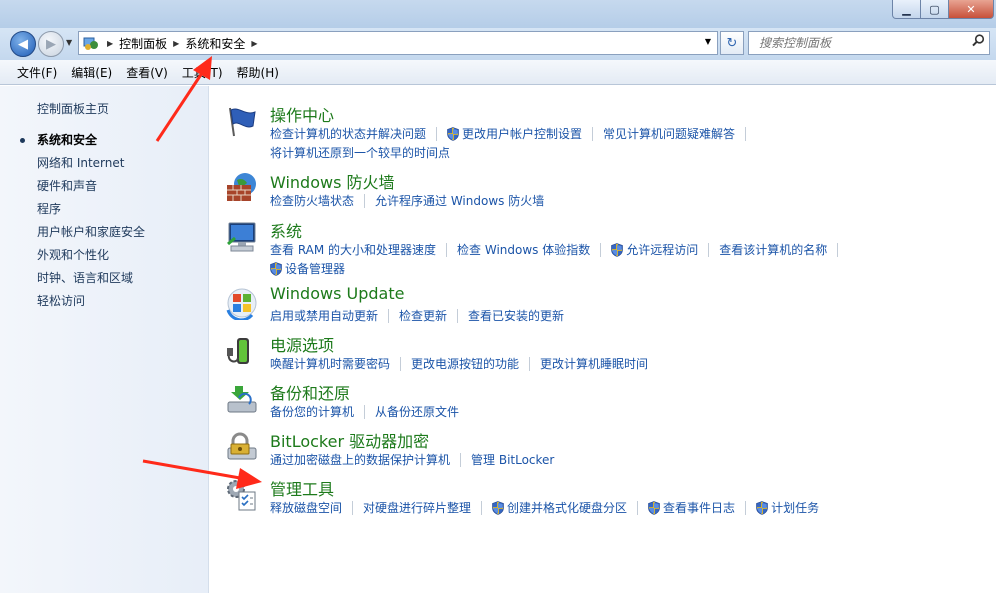 The width and height of the screenshot is (996, 593). I want to click on battery-icon, so click(242, 351).